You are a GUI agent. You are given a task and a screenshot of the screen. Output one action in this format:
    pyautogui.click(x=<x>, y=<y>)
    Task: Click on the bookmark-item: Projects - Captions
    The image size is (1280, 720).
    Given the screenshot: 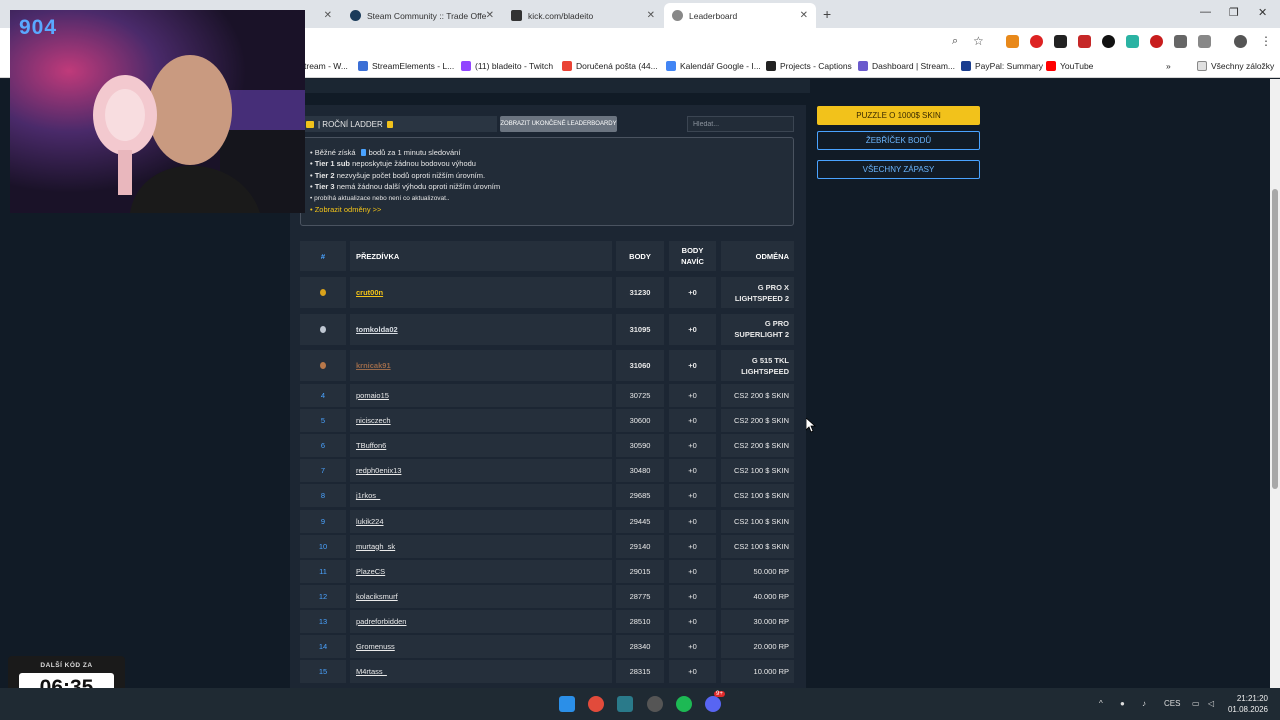 What is the action you would take?
    pyautogui.click(x=809, y=66)
    